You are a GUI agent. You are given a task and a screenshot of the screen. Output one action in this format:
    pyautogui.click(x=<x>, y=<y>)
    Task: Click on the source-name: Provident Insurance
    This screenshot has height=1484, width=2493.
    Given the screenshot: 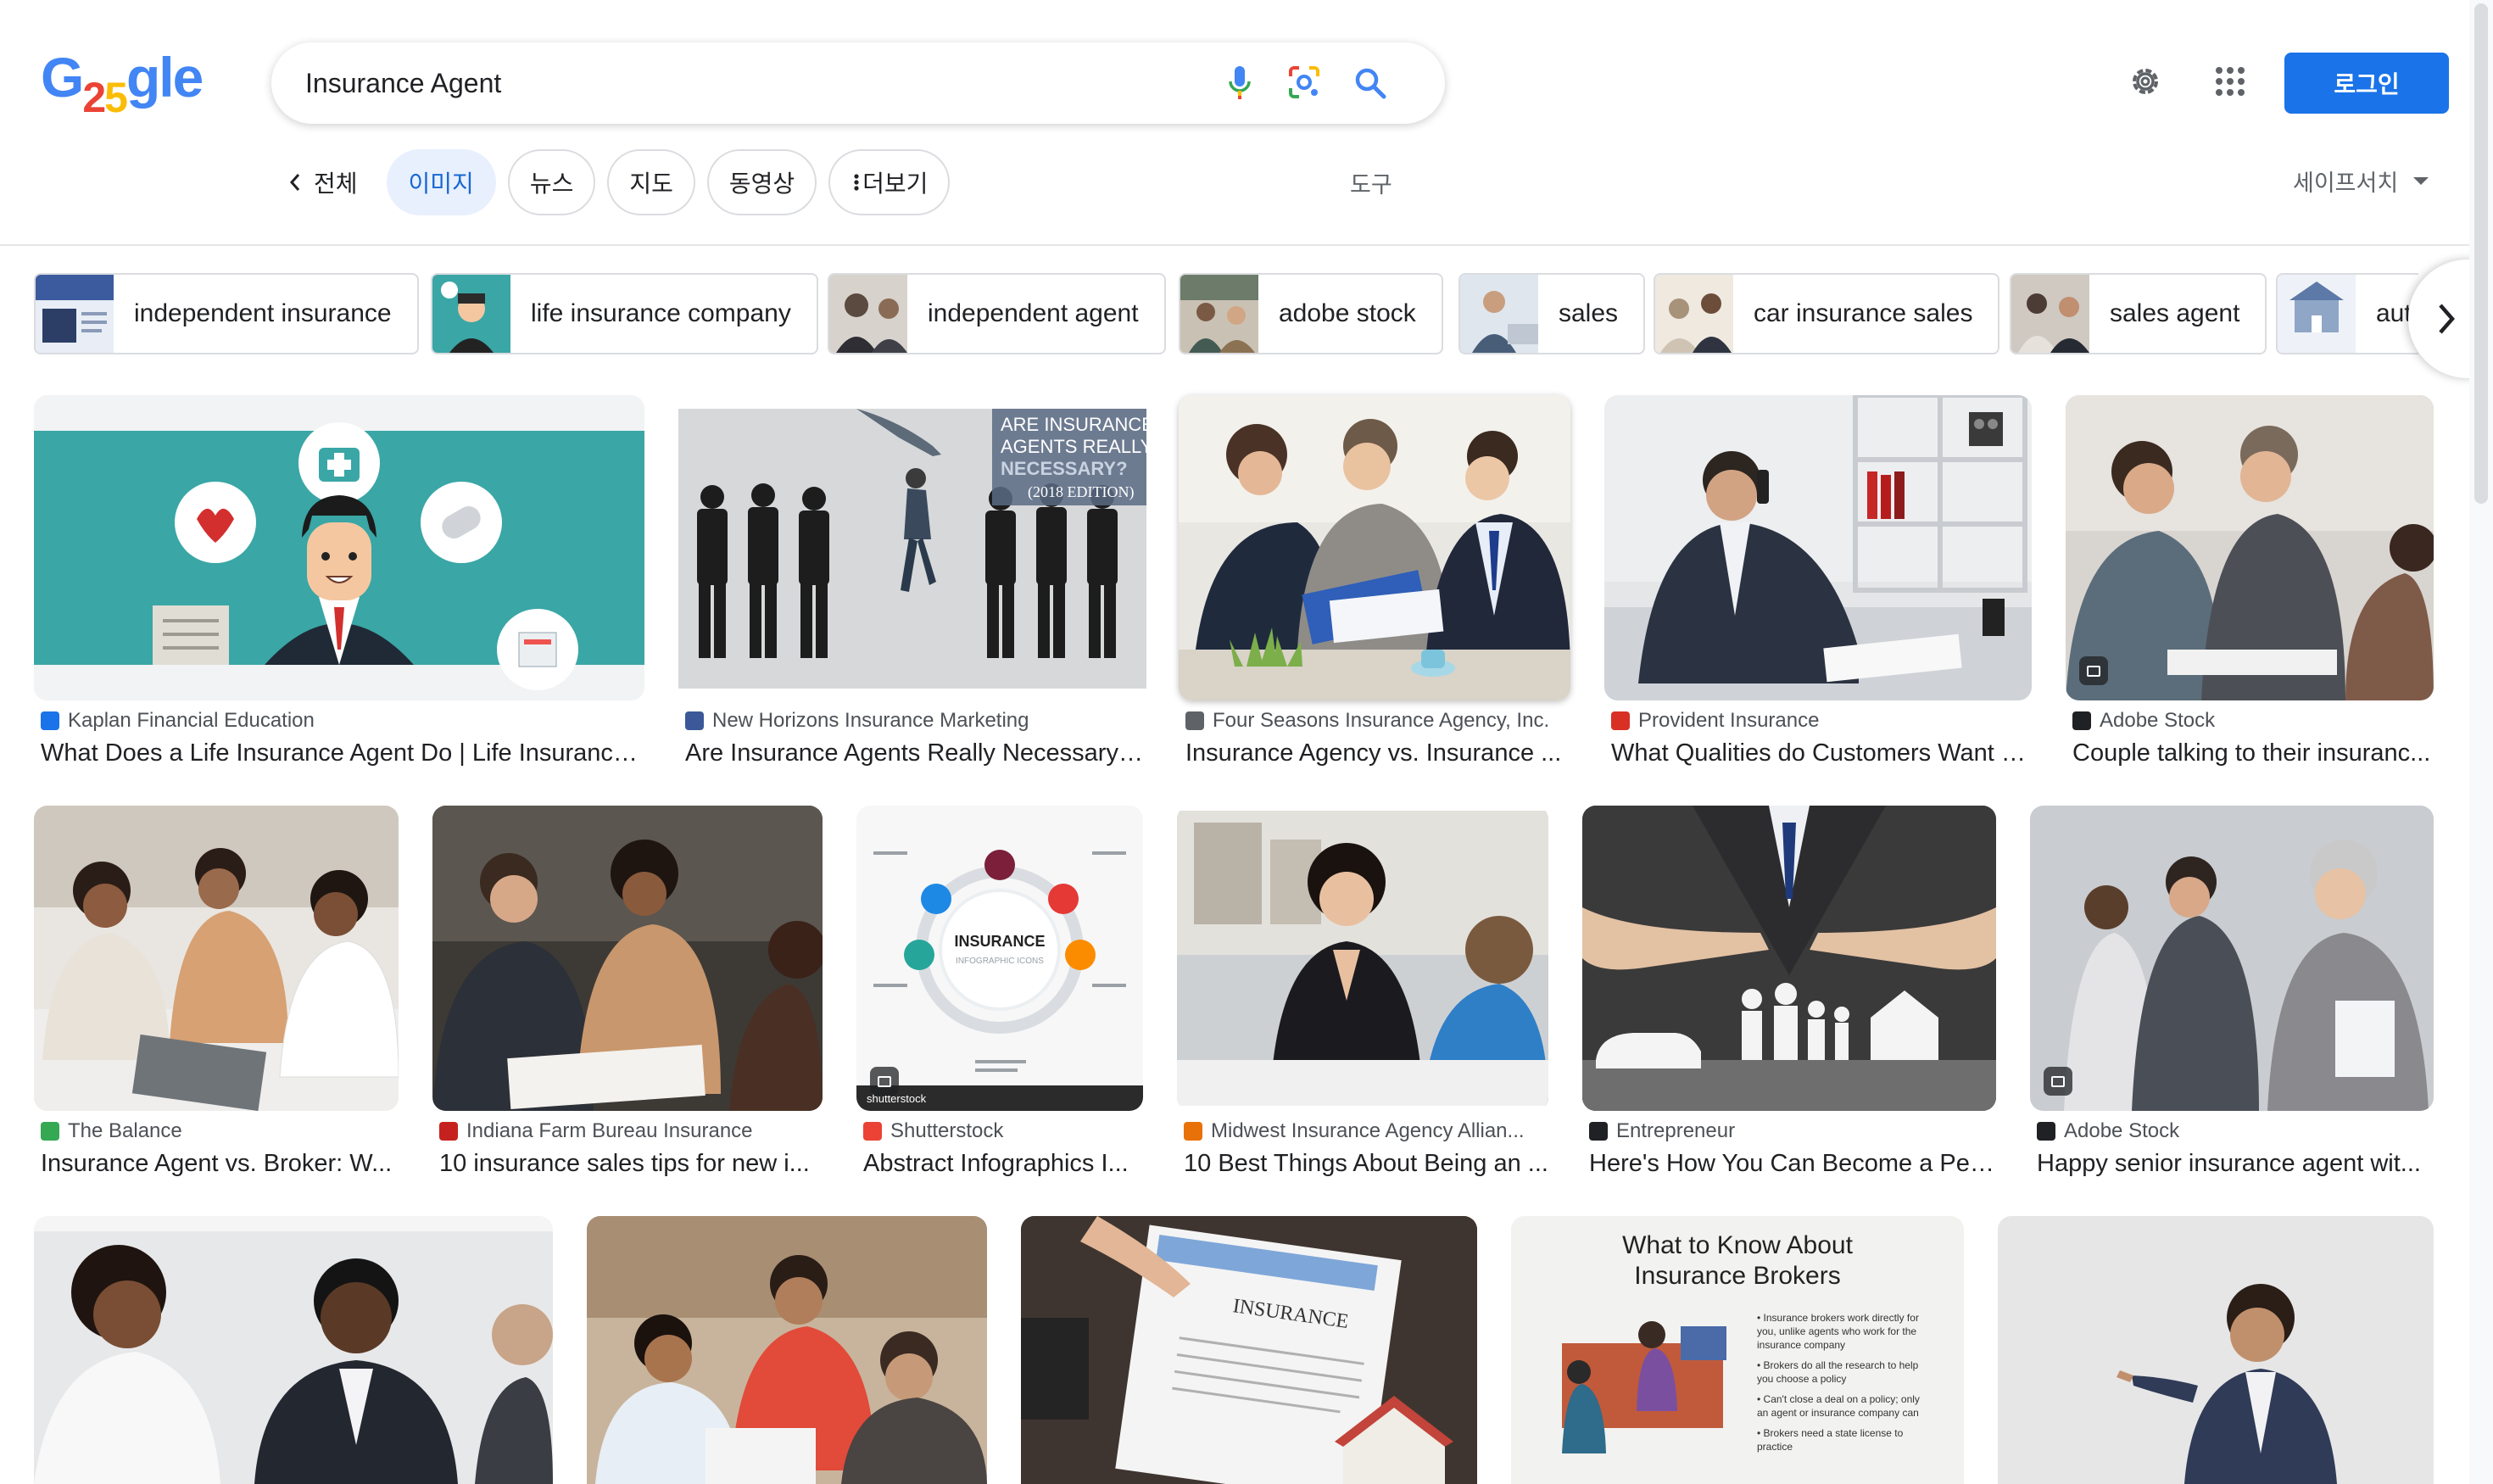 What is the action you would take?
    pyautogui.click(x=1729, y=720)
    